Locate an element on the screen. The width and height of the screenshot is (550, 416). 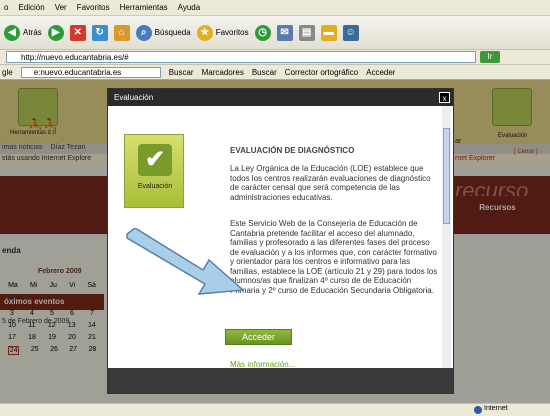
google-logo: gle is located at coordinates (7, 72).